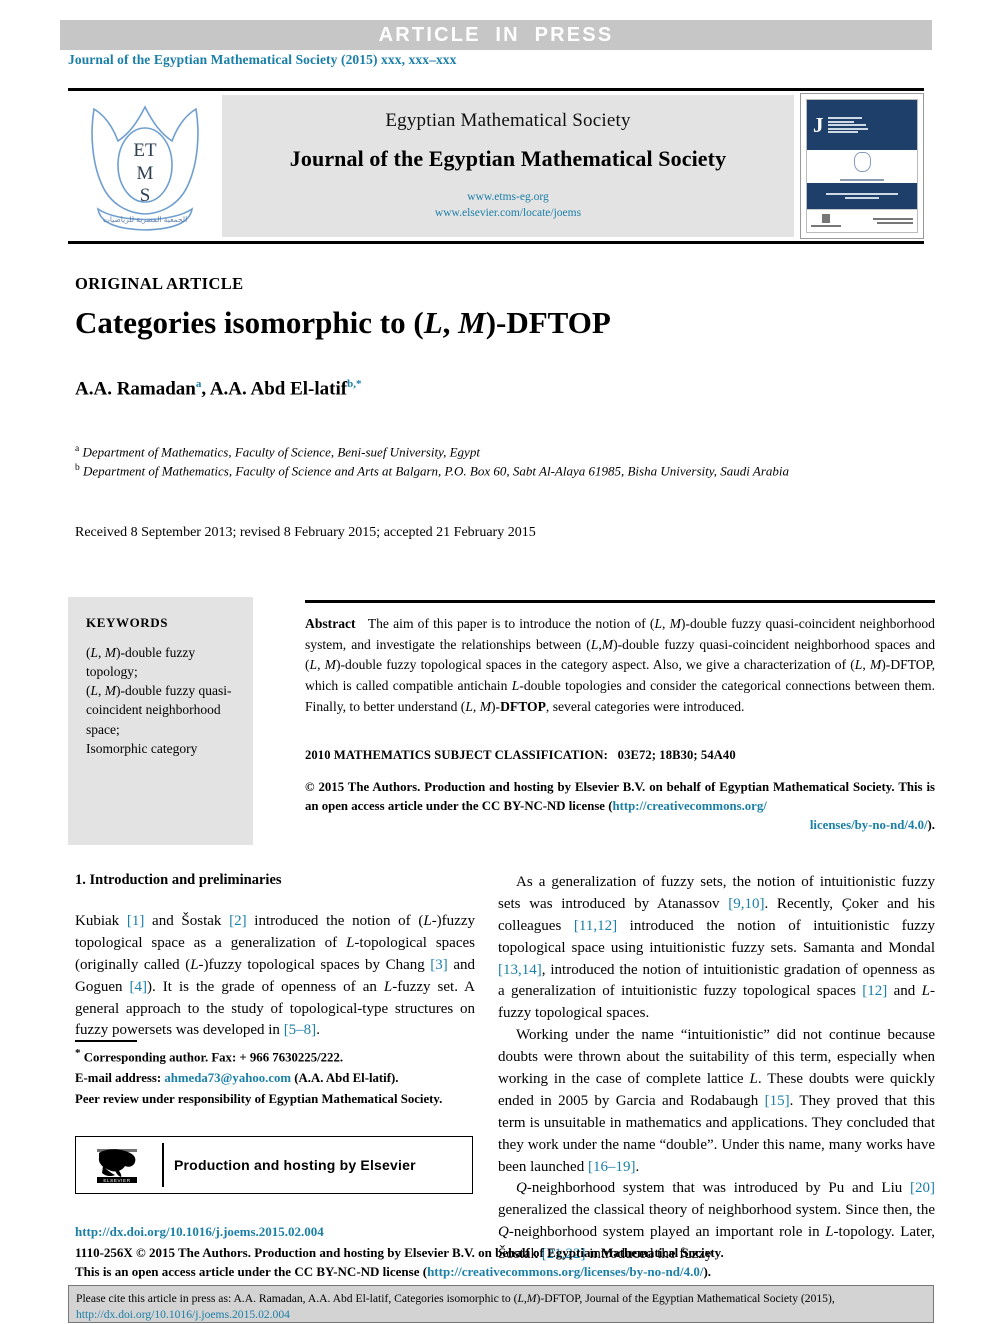  What do you see at coordinates (496, 242) in the screenshot?
I see `masthead-rule-bottom` at bounding box center [496, 242].